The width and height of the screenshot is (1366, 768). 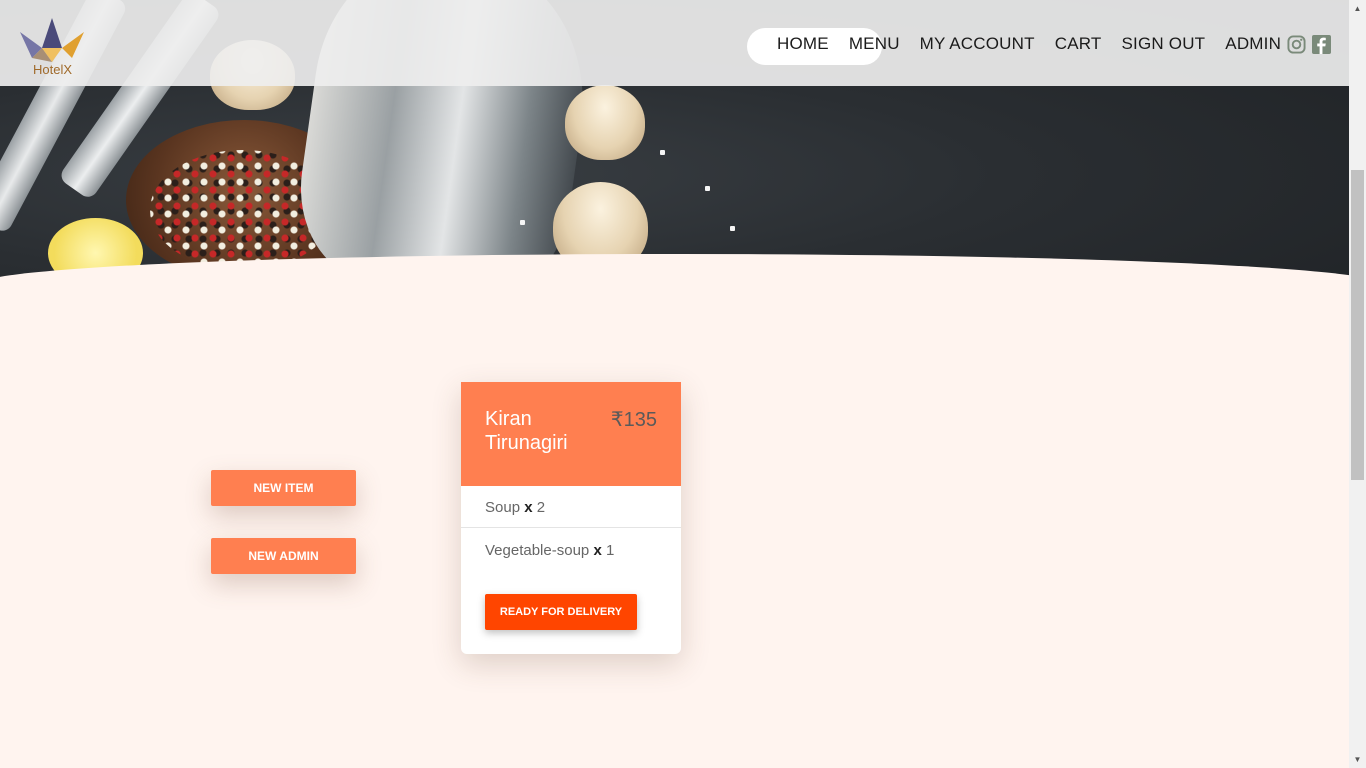 What do you see at coordinates (561, 612) in the screenshot?
I see `ready-for-delivery-button: READY FOR DELIVERY` at bounding box center [561, 612].